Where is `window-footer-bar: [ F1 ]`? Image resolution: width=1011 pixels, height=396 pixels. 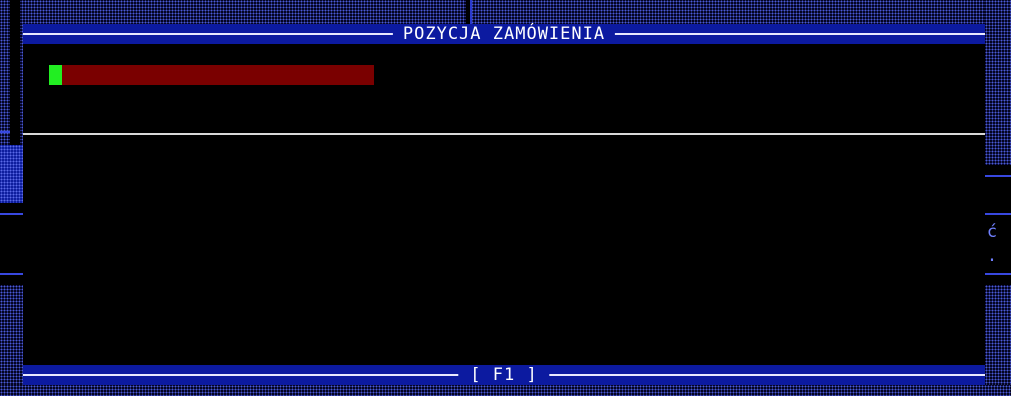 window-footer-bar: [ F1 ] is located at coordinates (504, 375).